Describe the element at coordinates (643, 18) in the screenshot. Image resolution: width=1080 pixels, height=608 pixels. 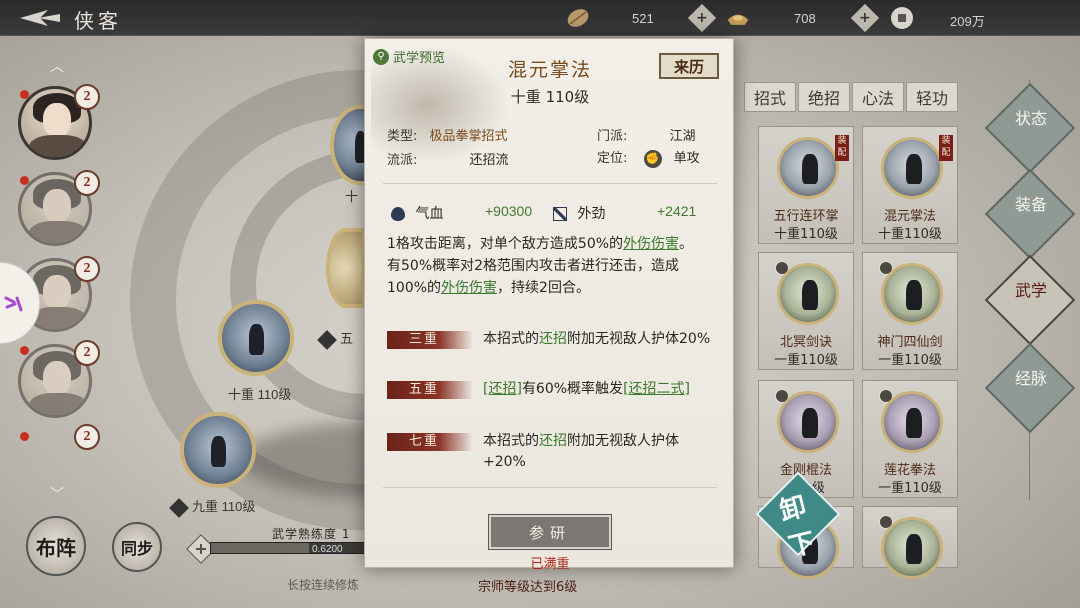
I see `resource-leaf-value: 521` at that location.